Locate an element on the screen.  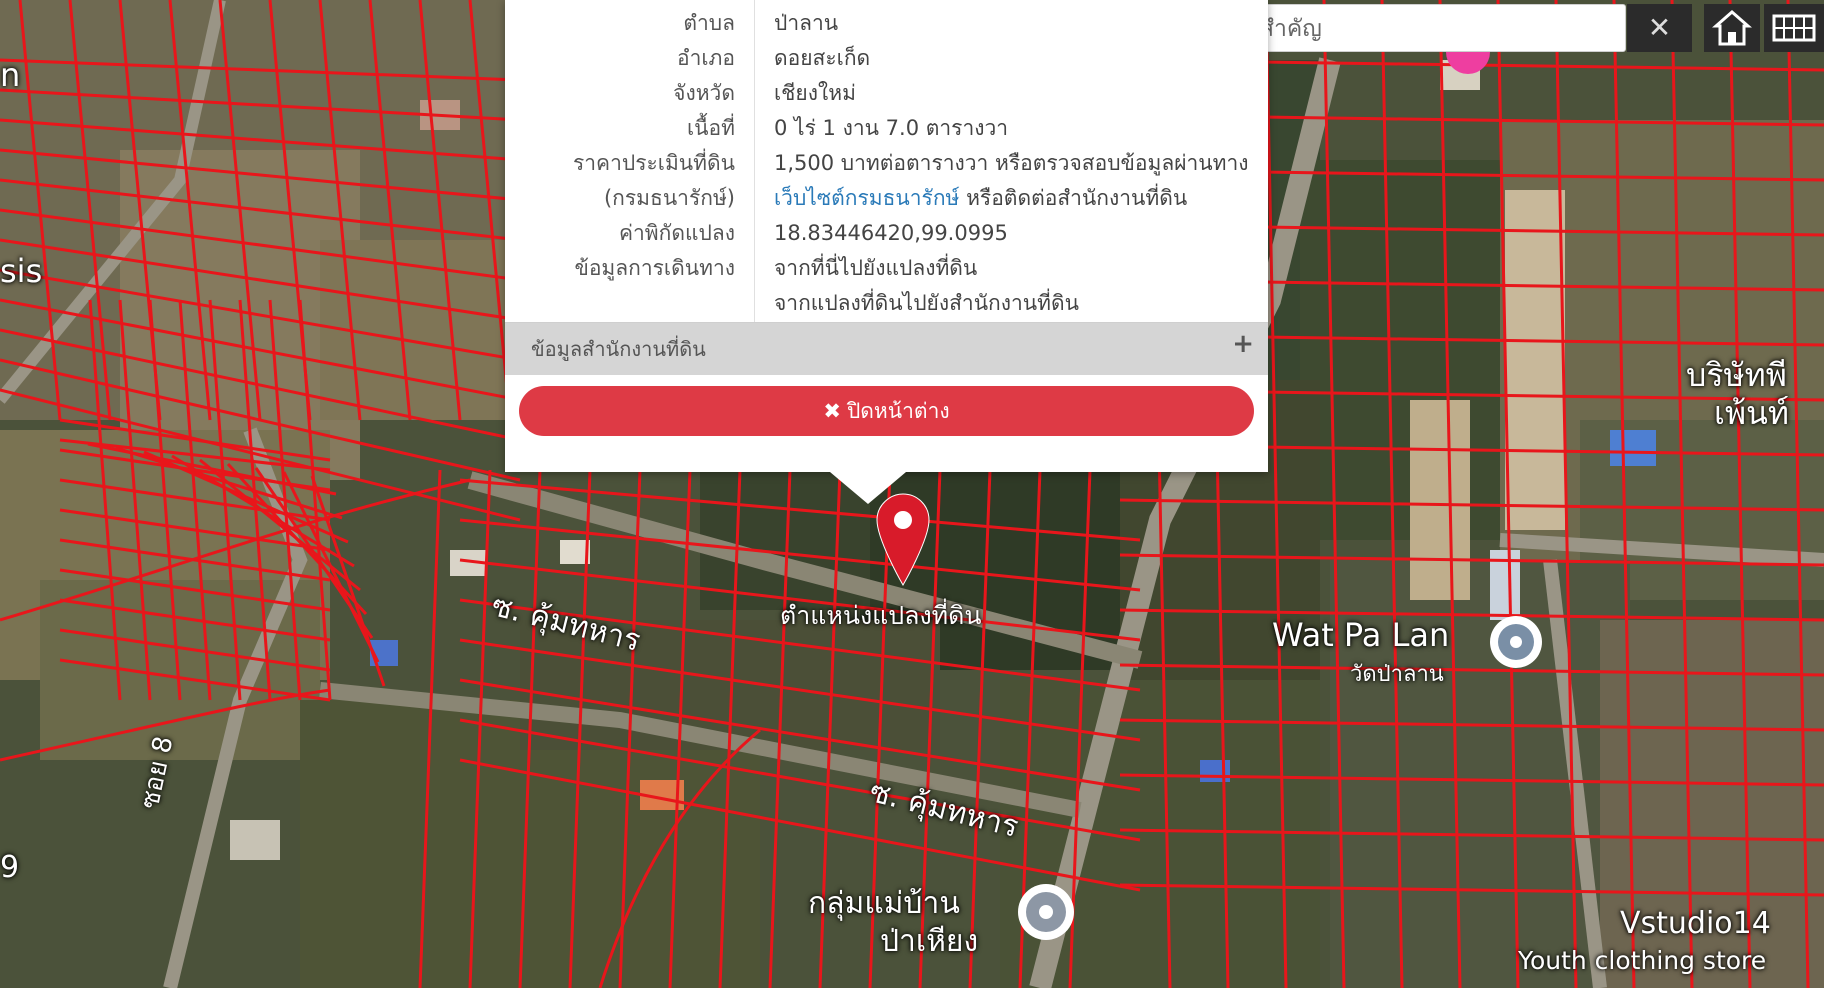
row-label: ราคาประเมินที่ดิน is located at coordinates (653, 163).